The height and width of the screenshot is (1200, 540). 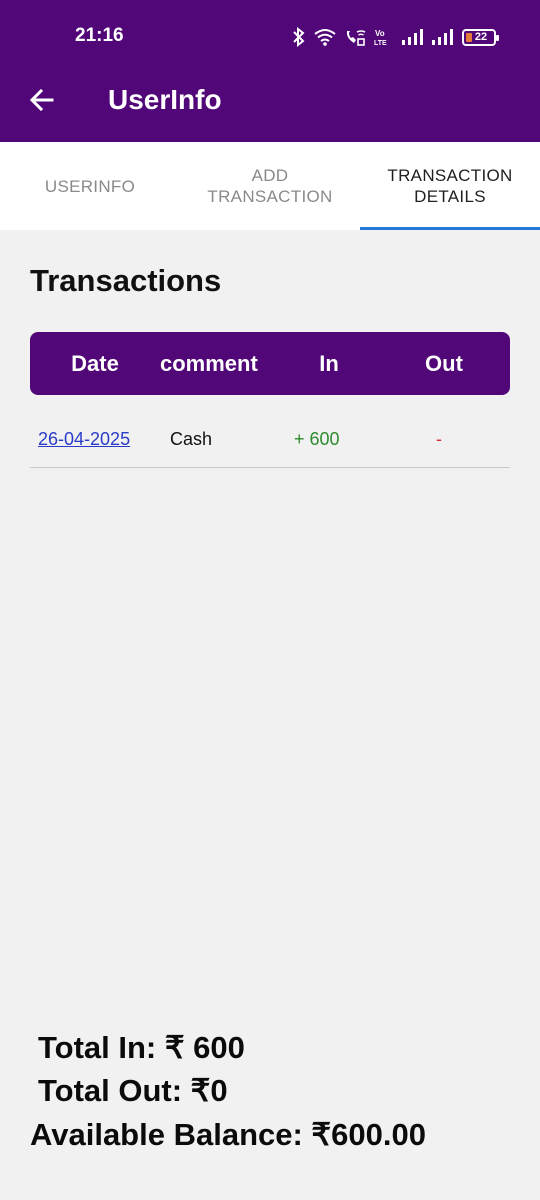 I want to click on battery-level: 22, so click(x=481, y=37).